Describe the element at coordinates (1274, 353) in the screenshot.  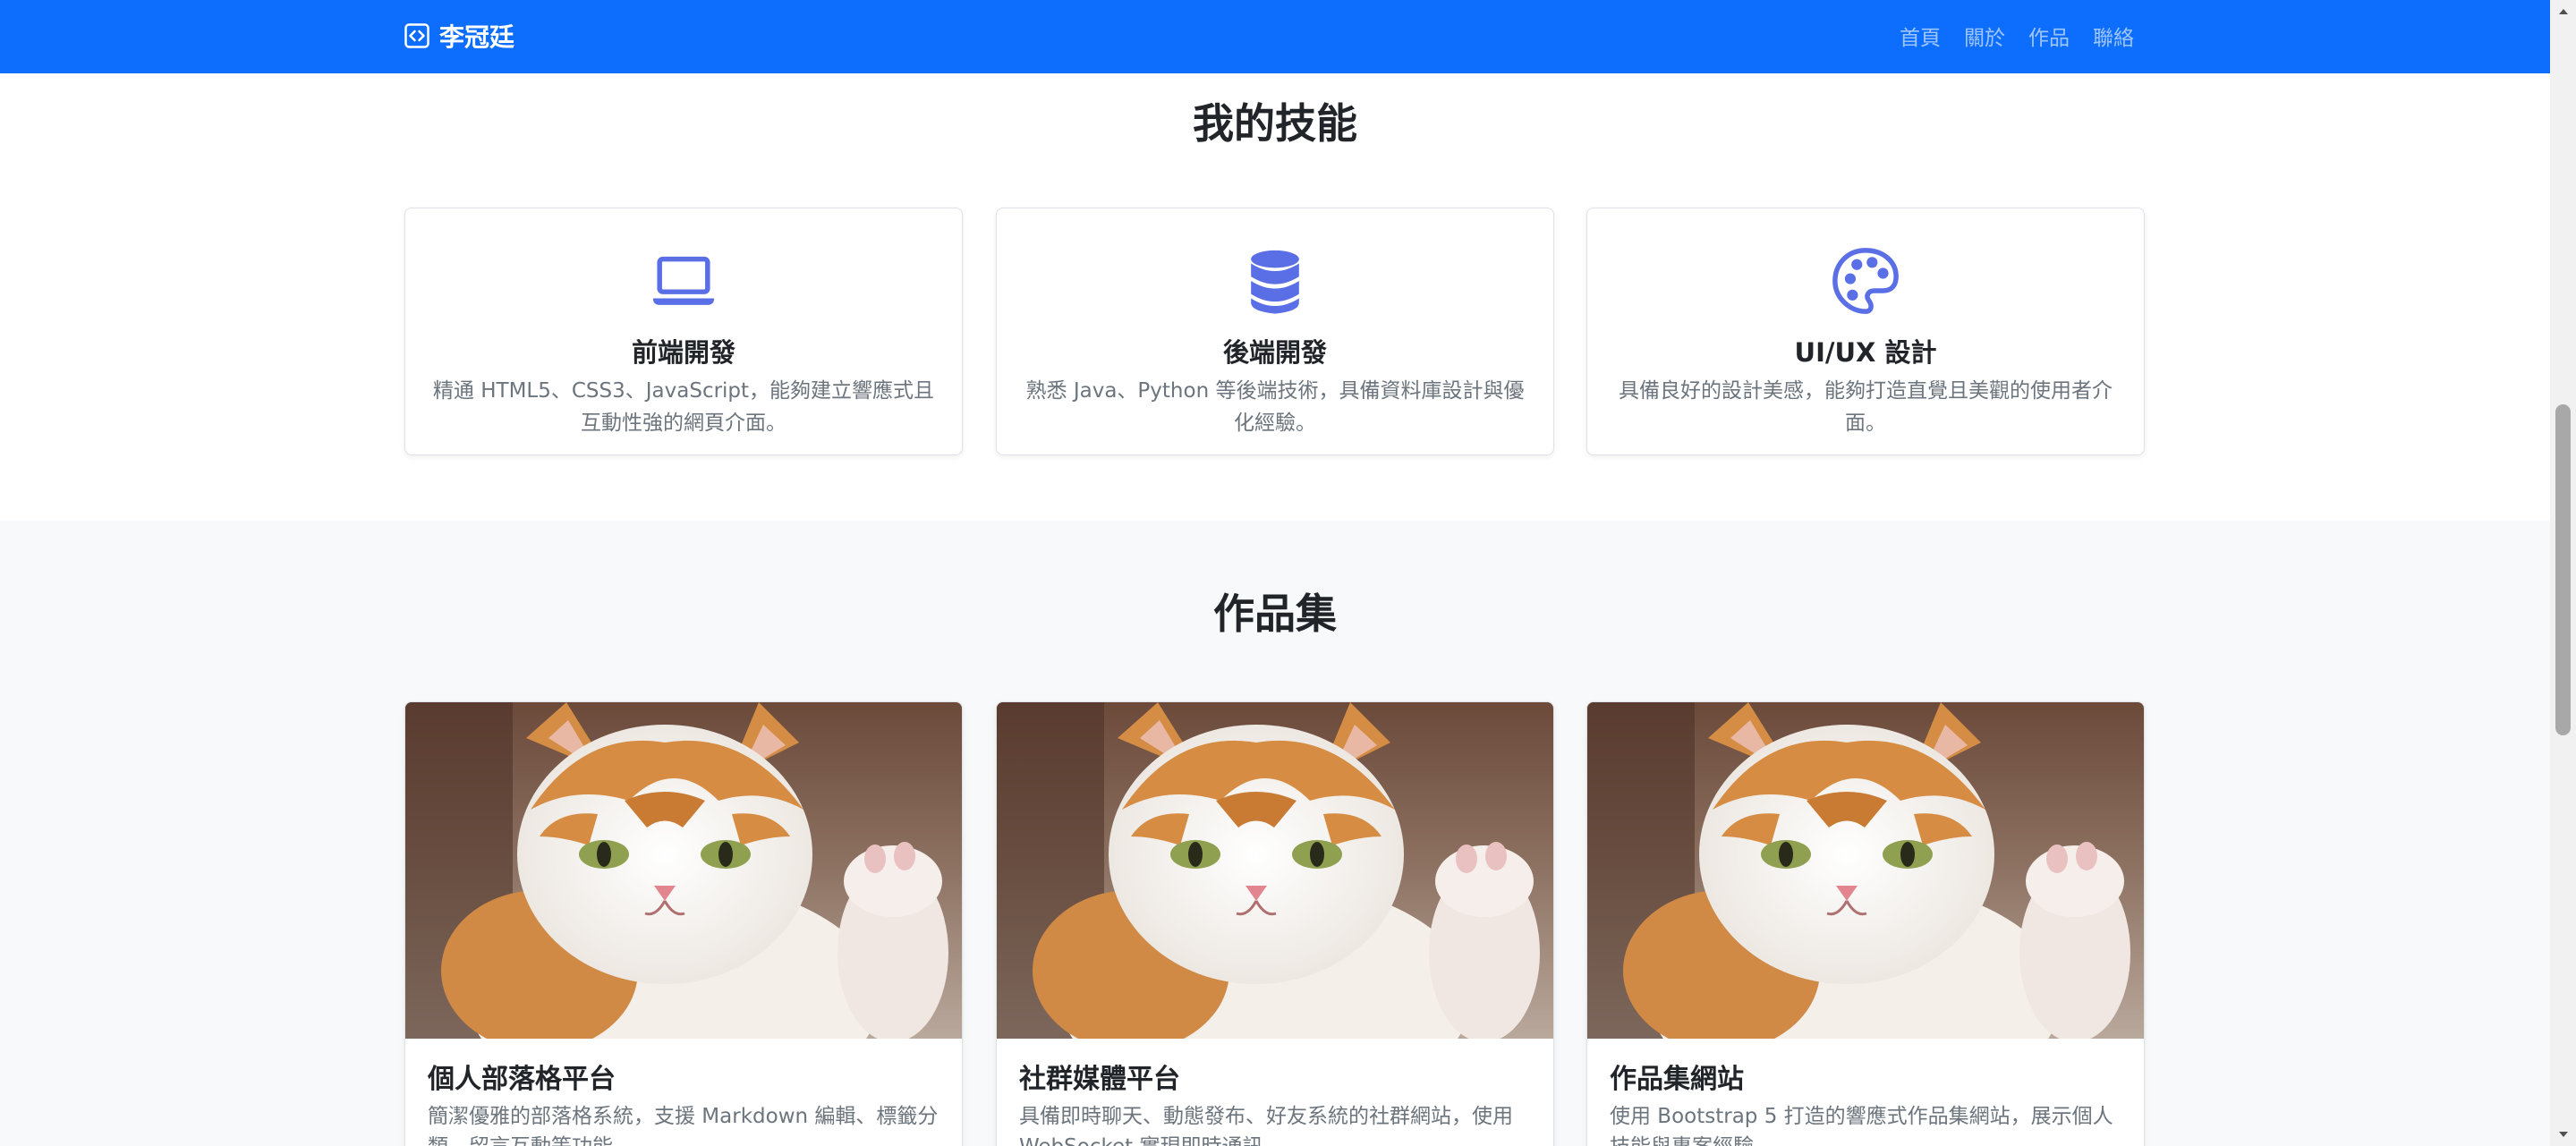
I see `skill-title: 後端開發` at that location.